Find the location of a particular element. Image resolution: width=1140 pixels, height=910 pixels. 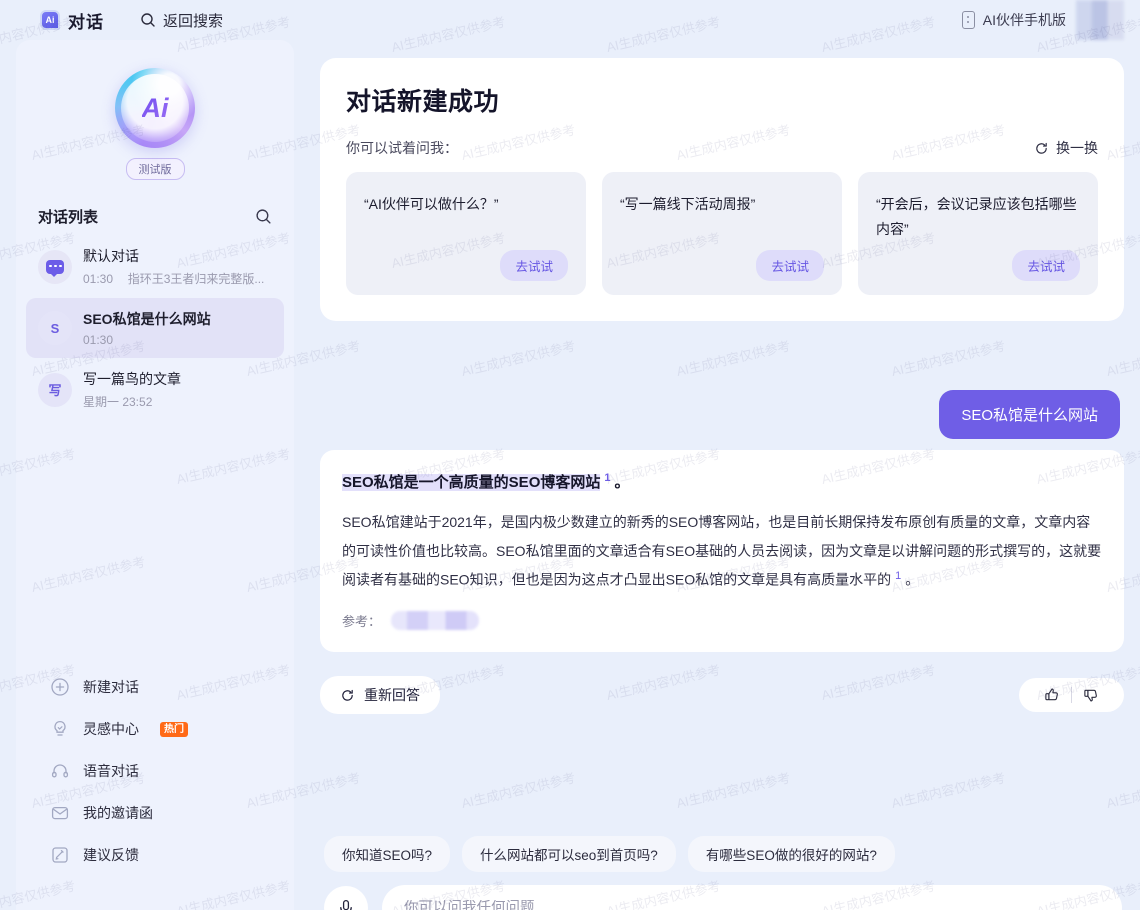

conversation-title: SEO私馆是什么网站 is located at coordinates (147, 319).